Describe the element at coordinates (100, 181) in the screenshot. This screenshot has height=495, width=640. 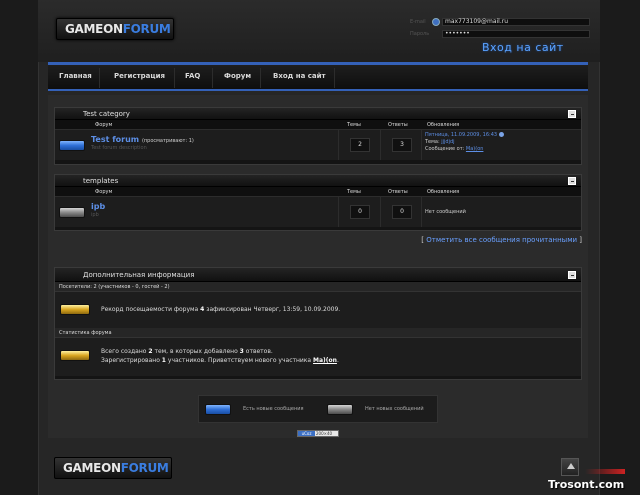
I see `category-title: templates` at that location.